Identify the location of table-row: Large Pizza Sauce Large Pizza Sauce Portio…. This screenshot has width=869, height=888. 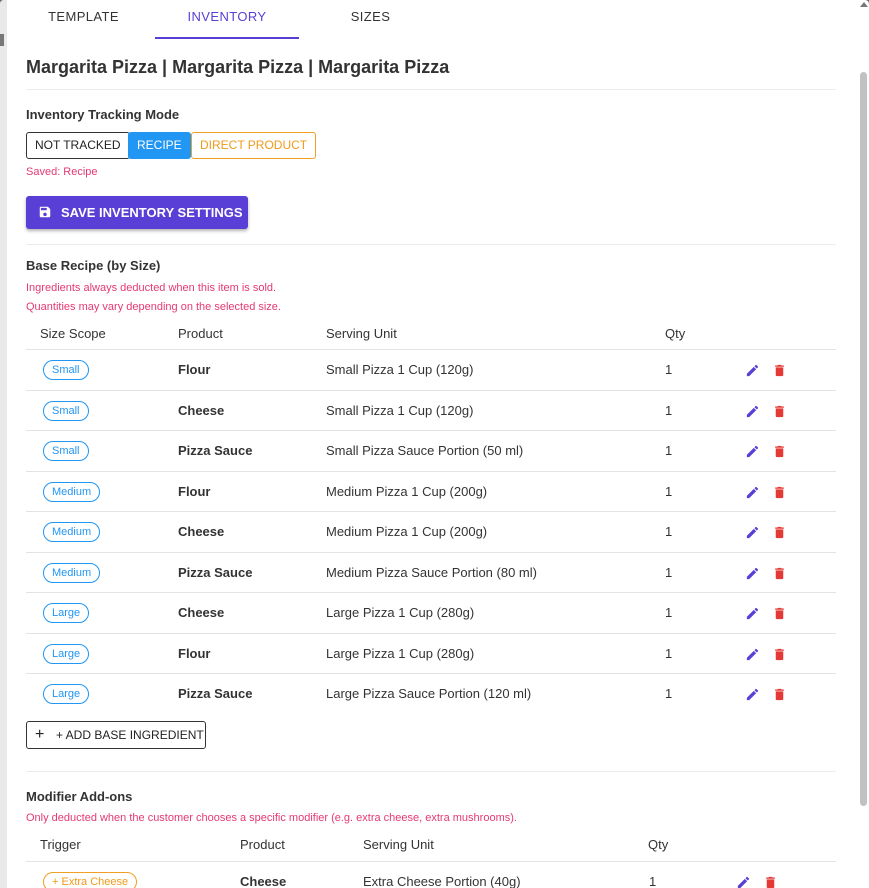
(431, 693).